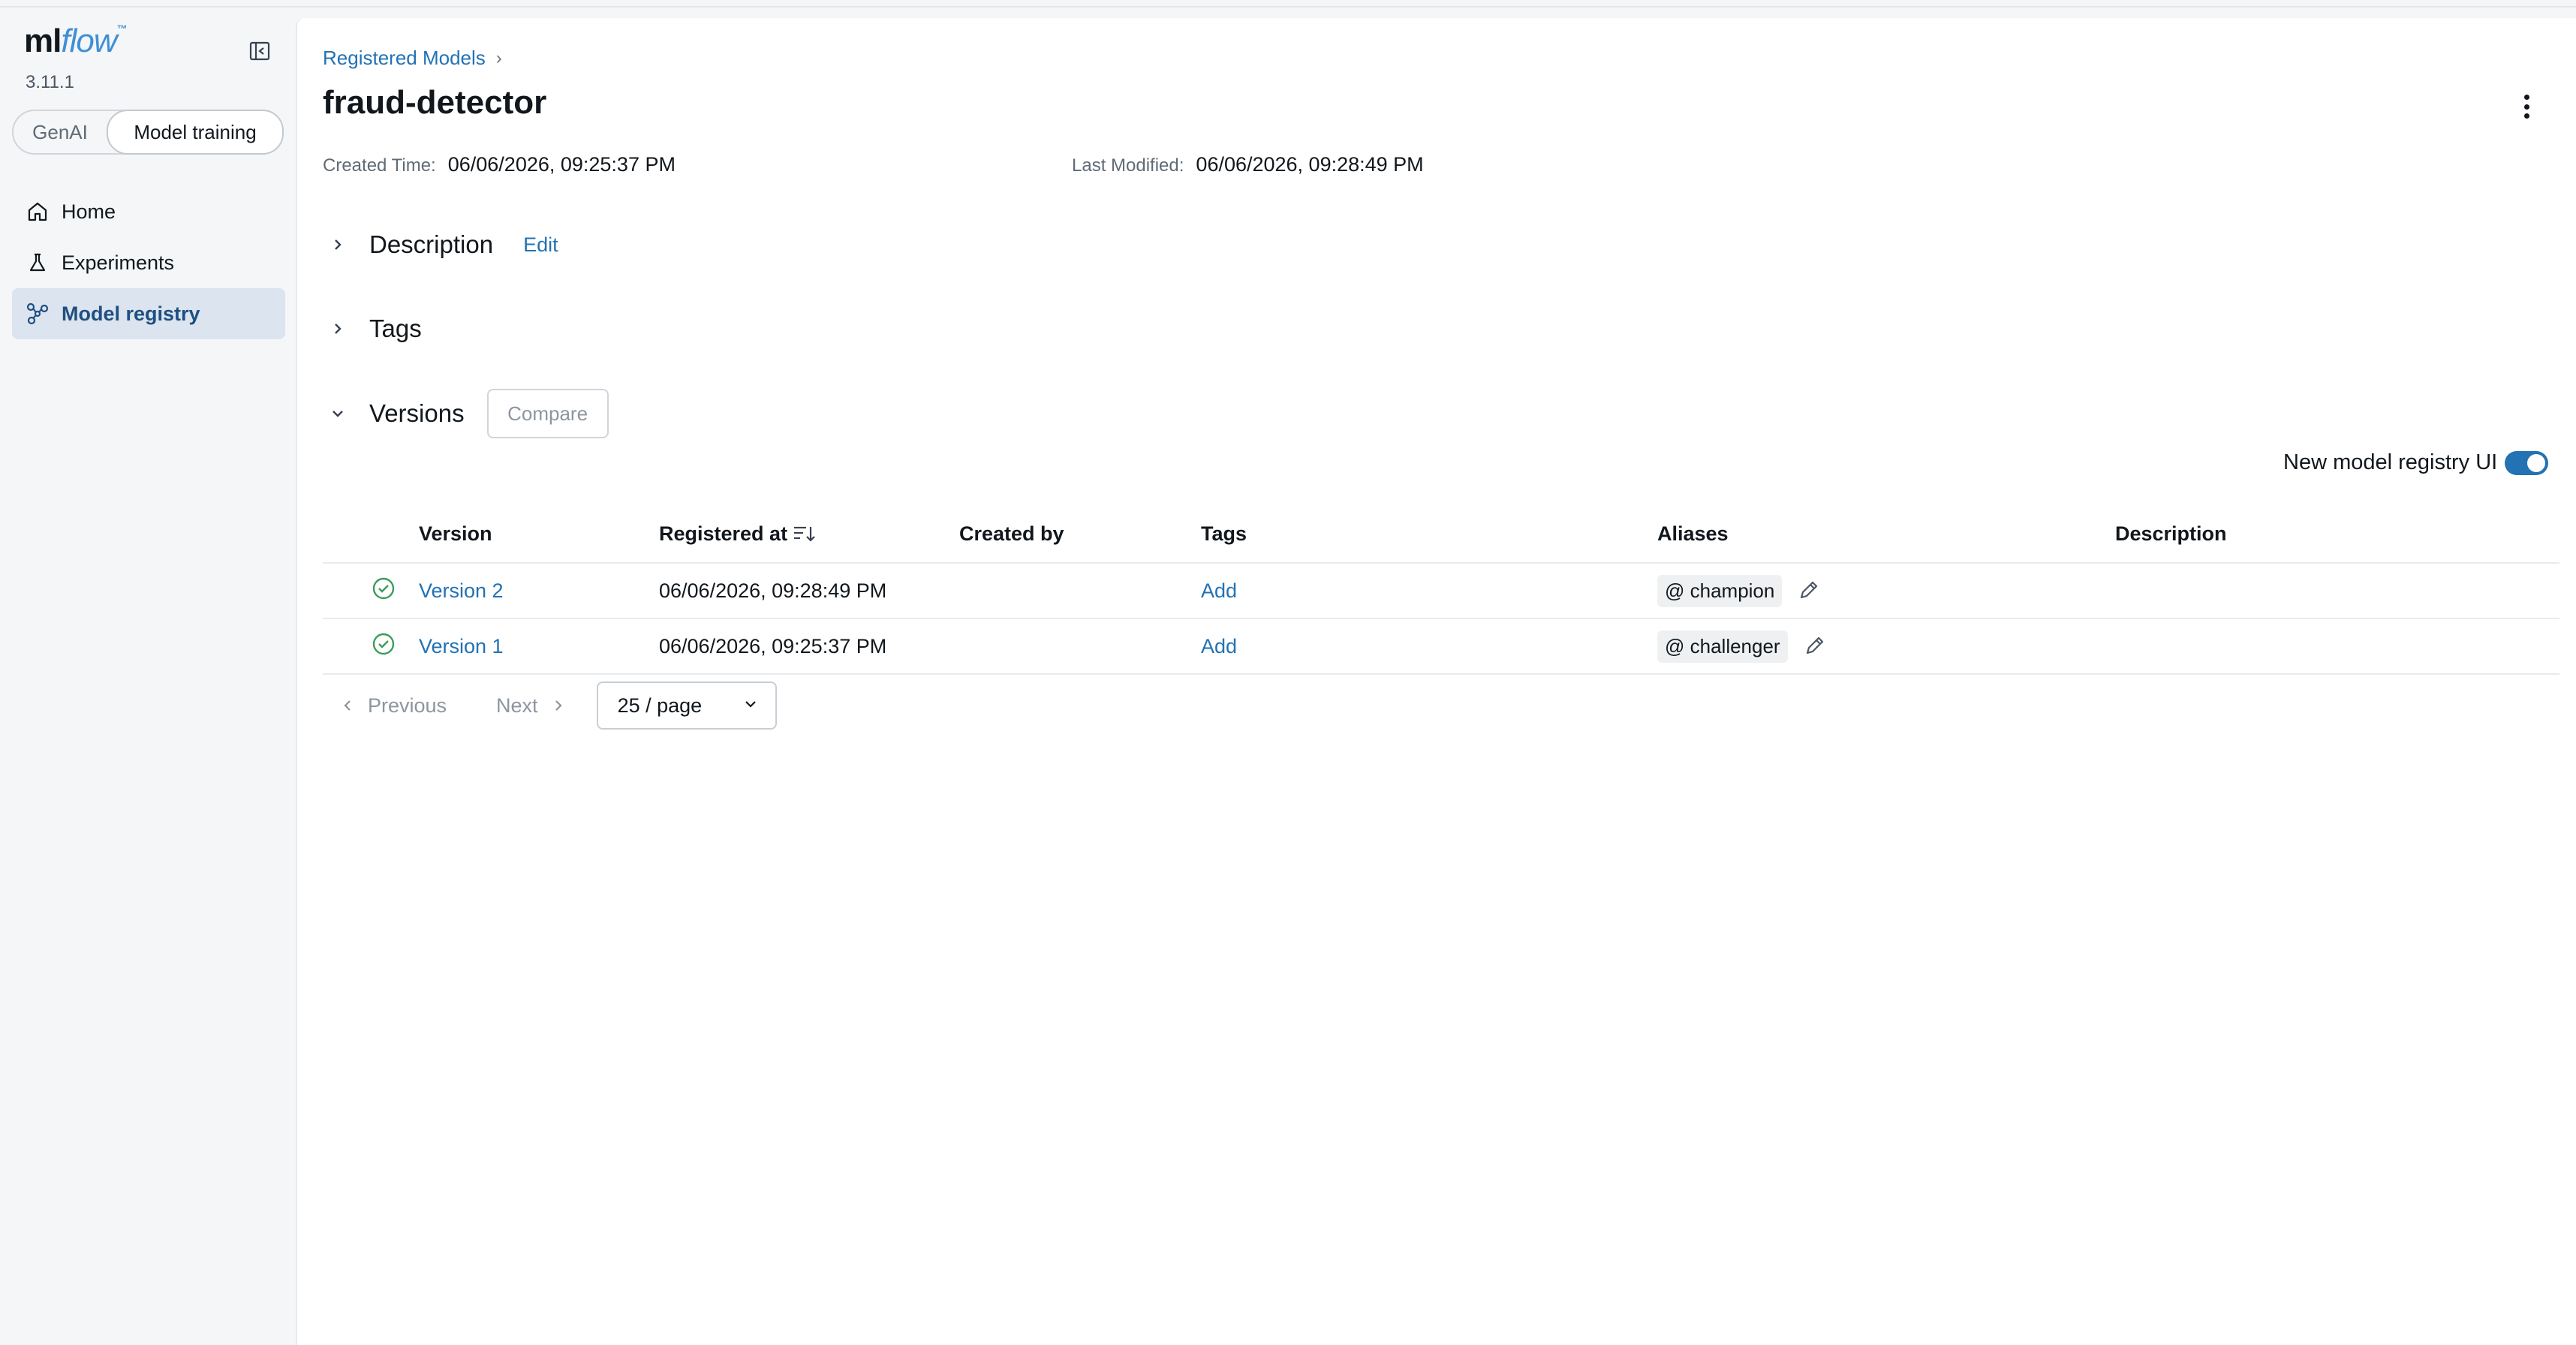  I want to click on top-bar, so click(1288, 4).